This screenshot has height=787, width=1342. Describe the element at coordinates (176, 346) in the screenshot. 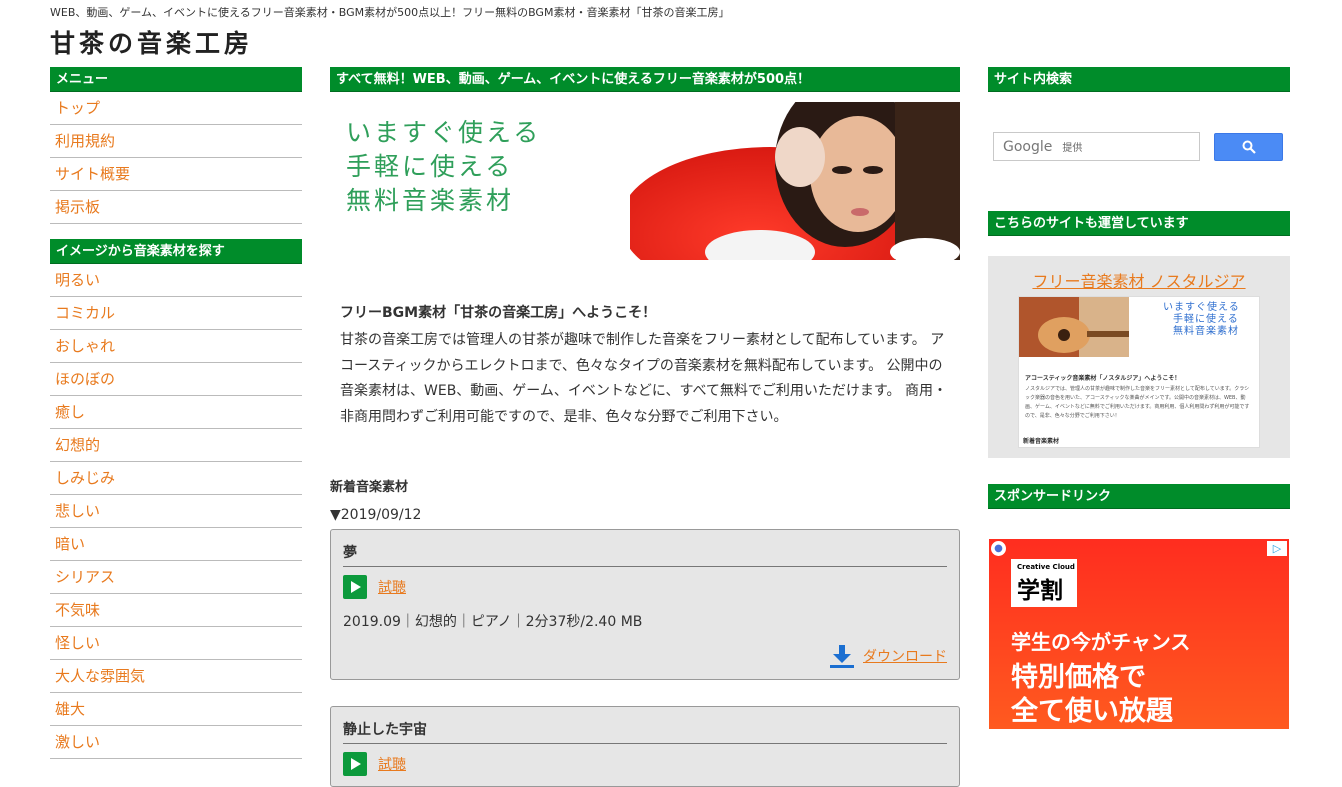

I see `category-item: おしゃれ` at that location.